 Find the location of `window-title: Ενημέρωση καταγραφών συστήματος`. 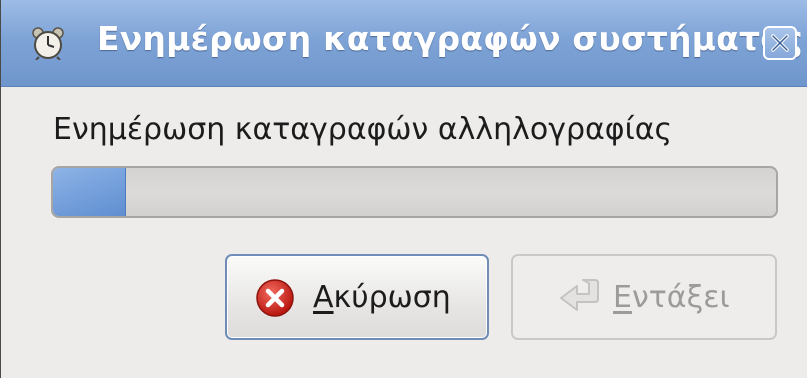

window-title: Ενημέρωση καταγραφών συστήματος is located at coordinates (450, 38).